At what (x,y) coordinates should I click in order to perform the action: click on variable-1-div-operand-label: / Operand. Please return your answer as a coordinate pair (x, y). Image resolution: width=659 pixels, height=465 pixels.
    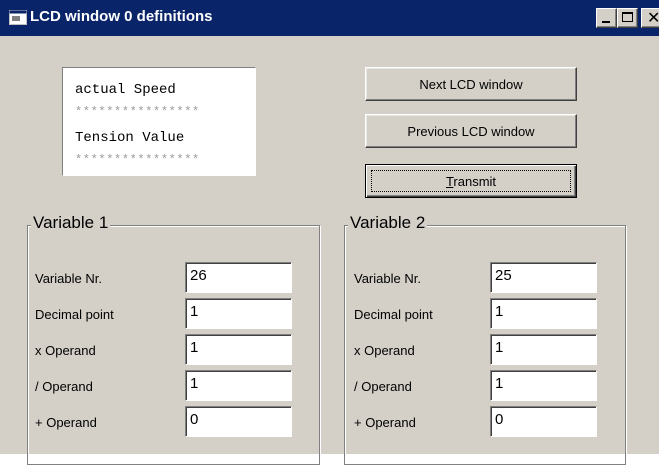
    Looking at the image, I should click on (64, 386).